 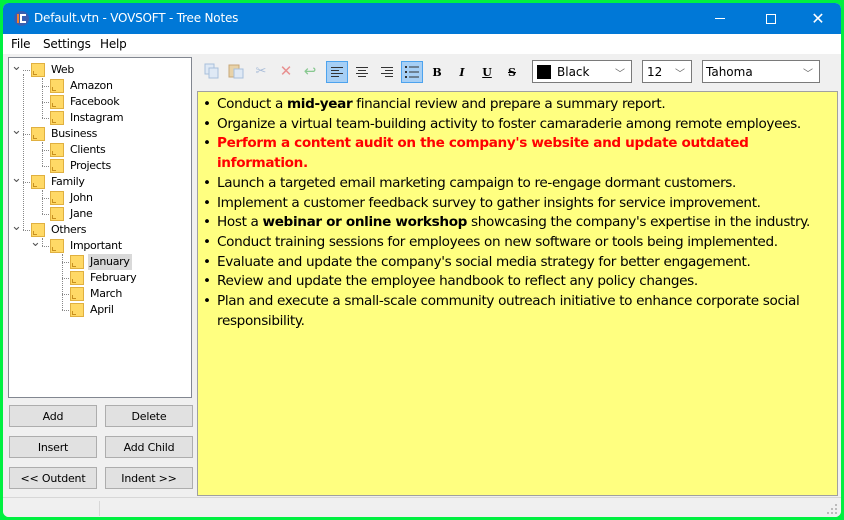 I want to click on italic-icon: I, so click(x=462, y=72).